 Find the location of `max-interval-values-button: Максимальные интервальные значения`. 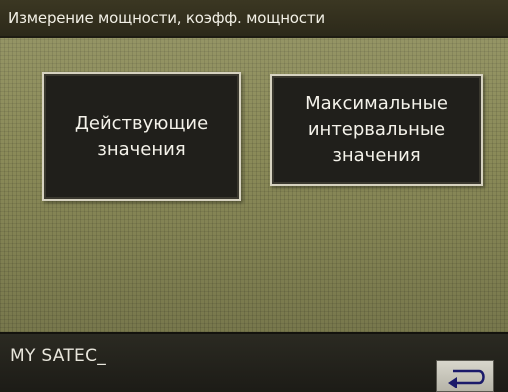

max-interval-values-button: Максимальные интервальные значения is located at coordinates (376, 130).